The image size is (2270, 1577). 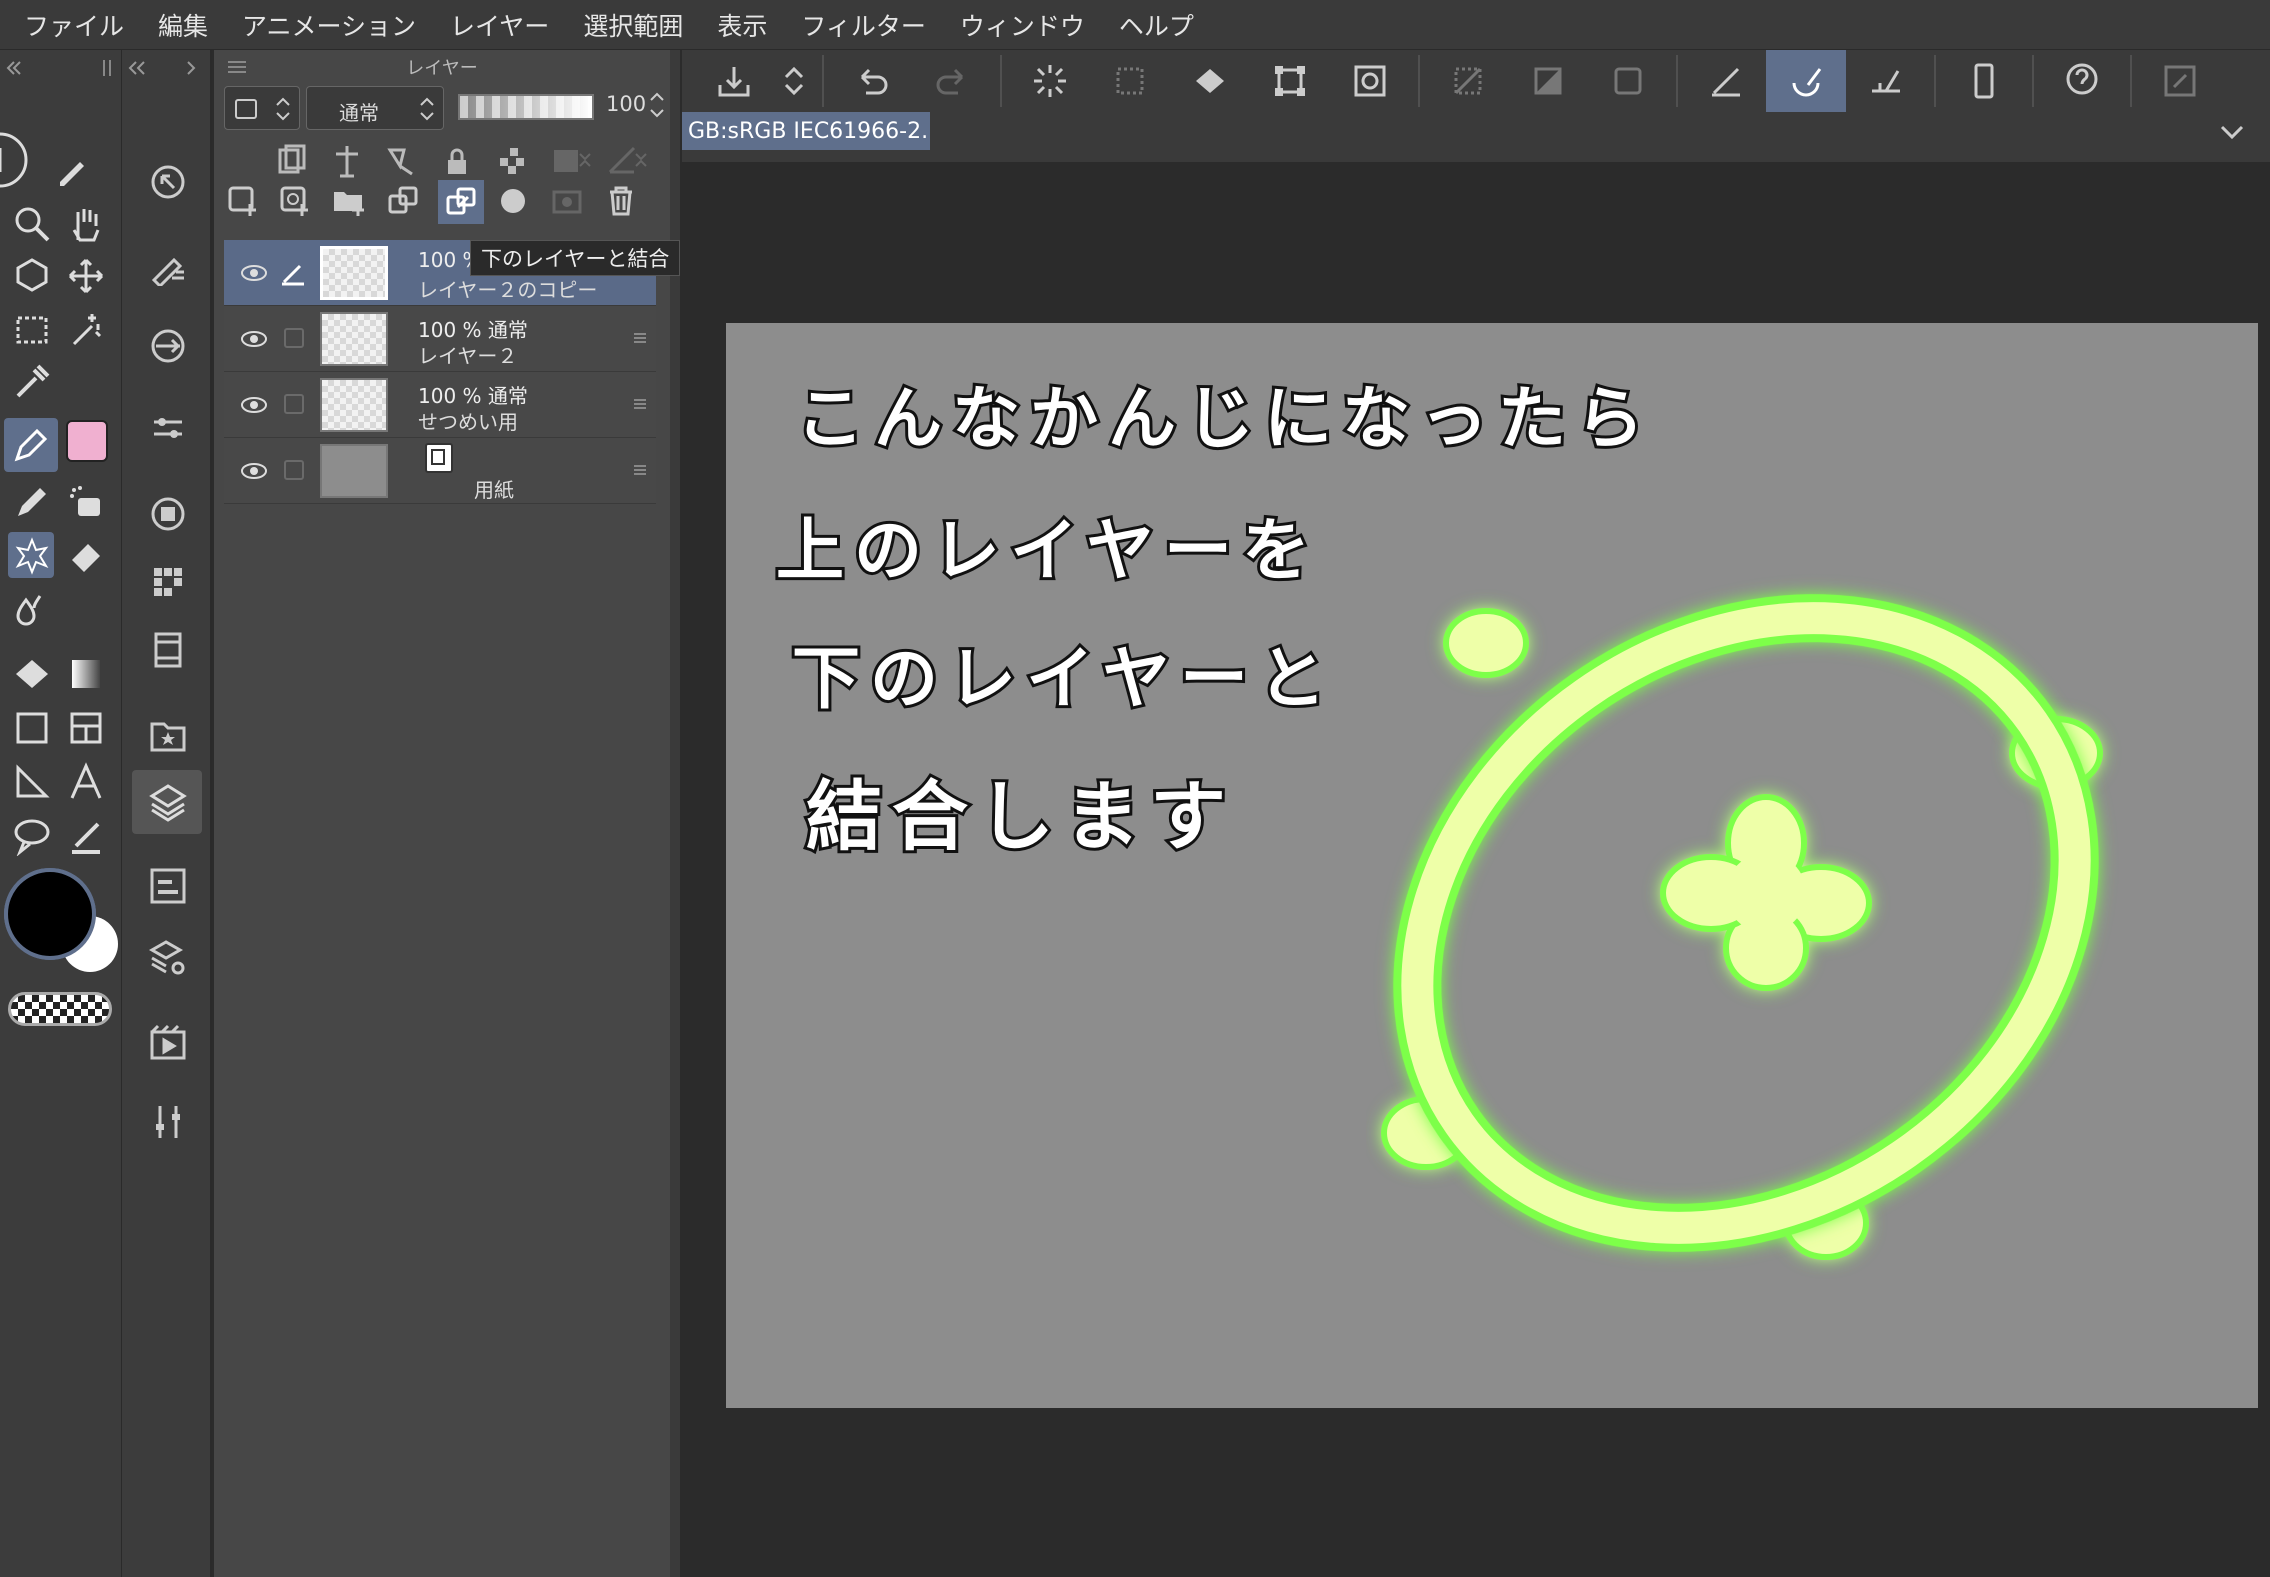 What do you see at coordinates (72, 170) in the screenshot?
I see `pen-mini-icon` at bounding box center [72, 170].